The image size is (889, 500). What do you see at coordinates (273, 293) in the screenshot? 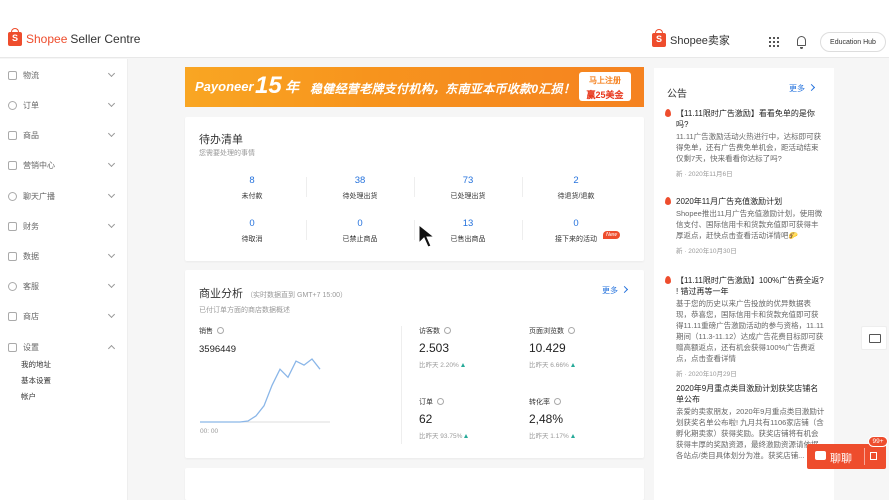
I see `analytics-title-row: 商业分析 （实时数据直到 GMT+7 15:00）` at bounding box center [273, 293].